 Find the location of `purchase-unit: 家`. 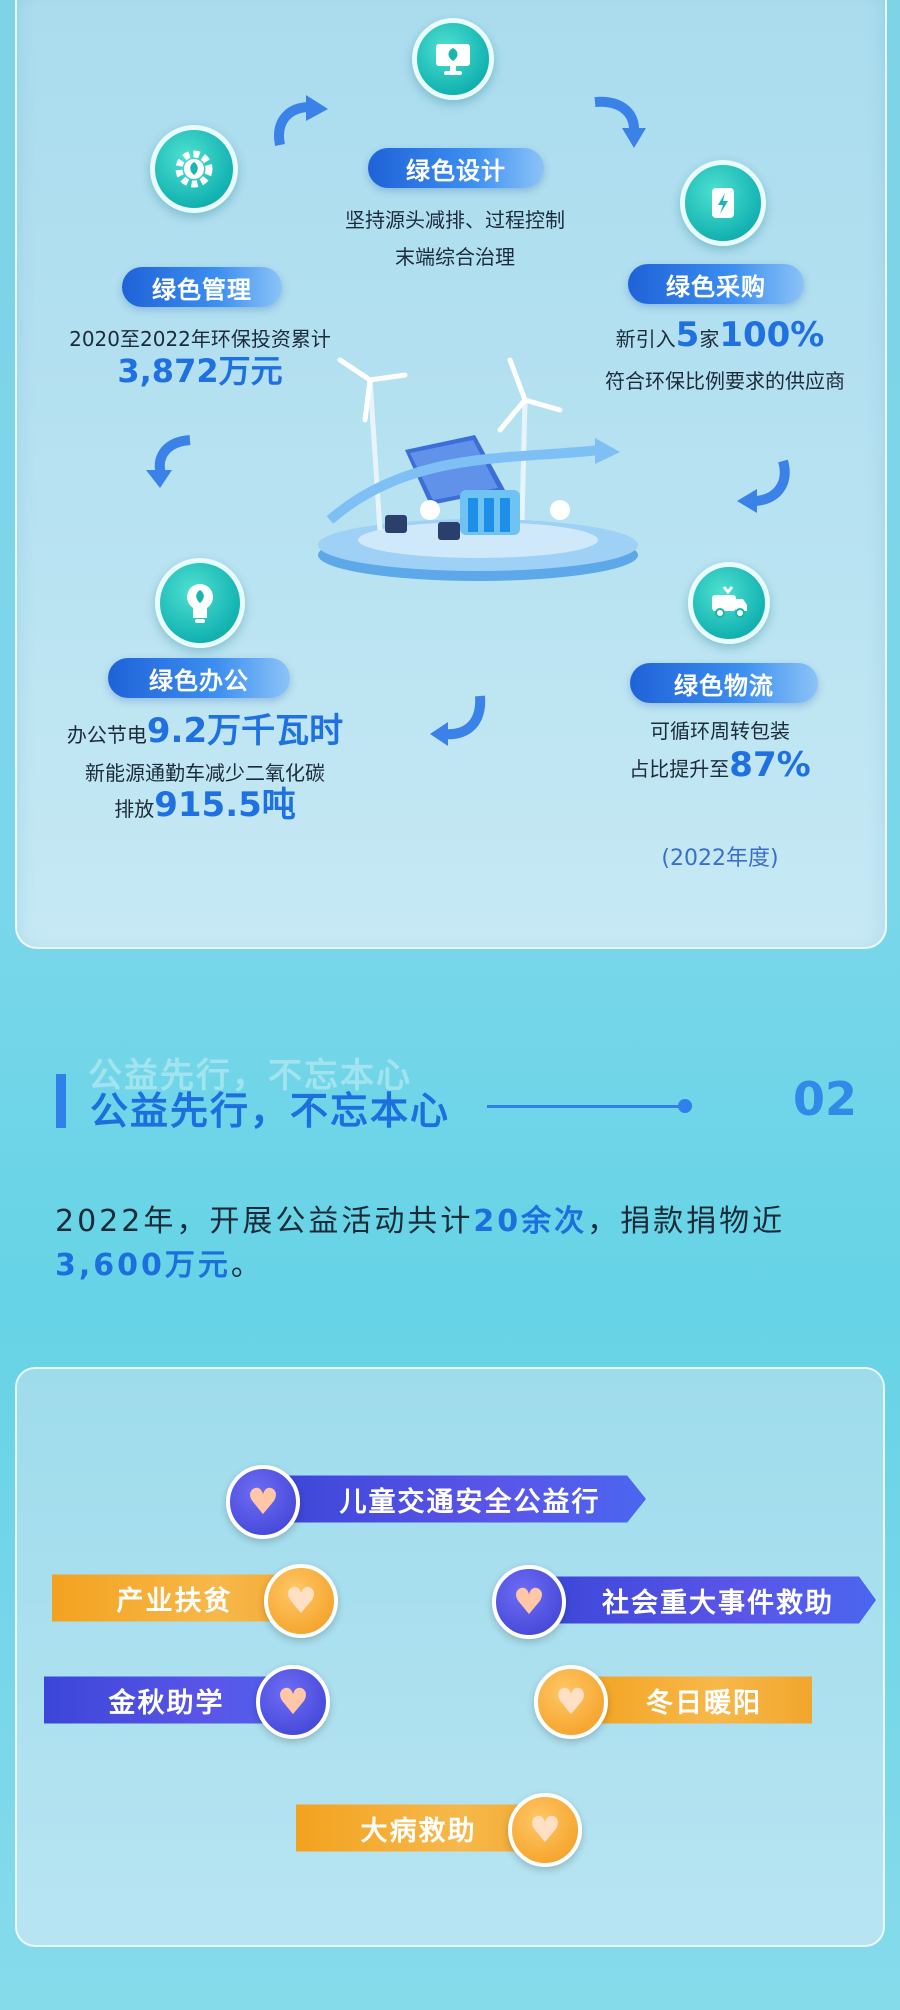

purchase-unit: 家 is located at coordinates (709, 339).